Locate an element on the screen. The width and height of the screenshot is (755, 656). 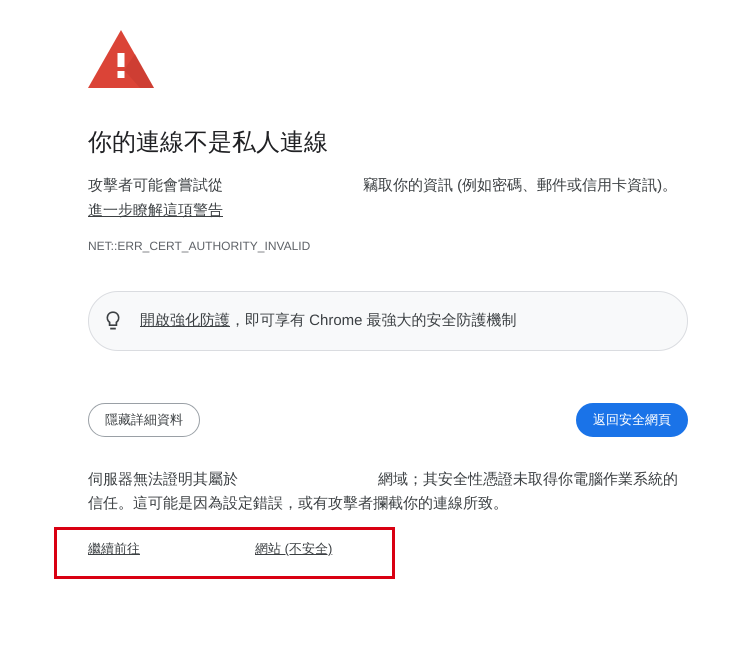
hide-details-button: 隱藏詳細資料 is located at coordinates (144, 420).